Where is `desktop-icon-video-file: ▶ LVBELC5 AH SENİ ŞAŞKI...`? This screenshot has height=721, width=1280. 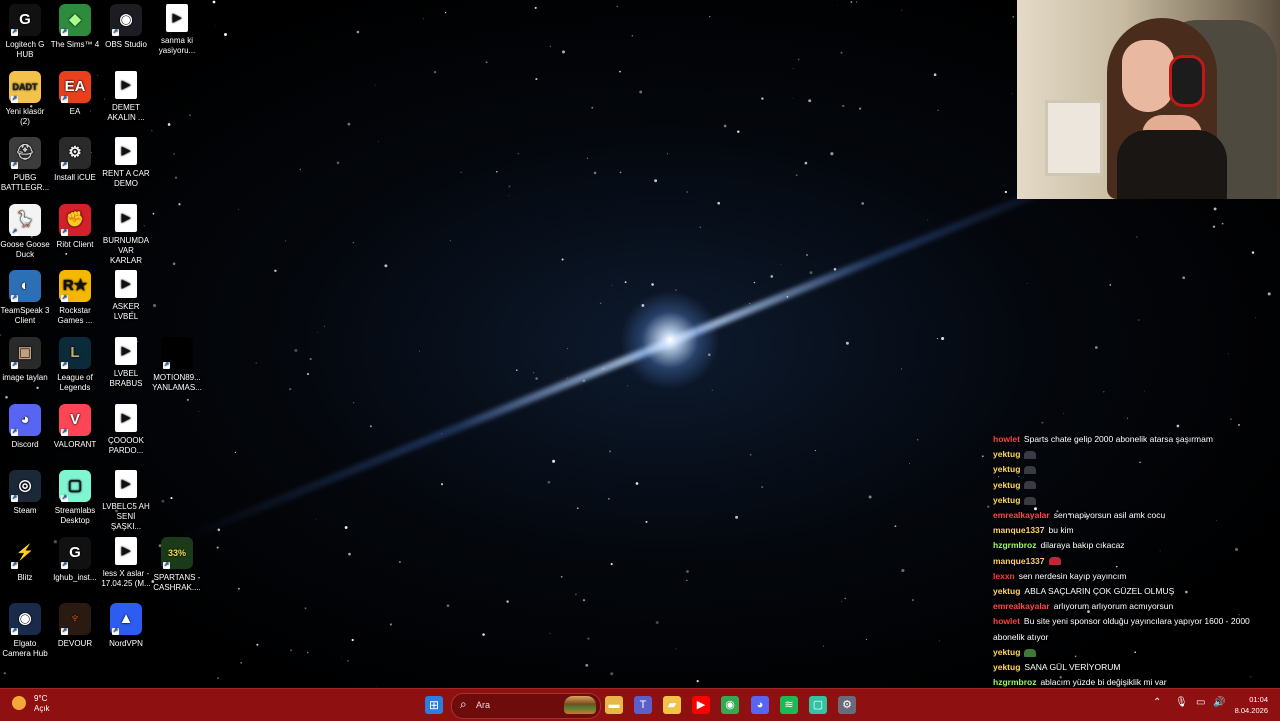 desktop-icon-video-file: ▶ LVBELC5 AH SENİ ŞAŞKI... is located at coordinates (126, 499).